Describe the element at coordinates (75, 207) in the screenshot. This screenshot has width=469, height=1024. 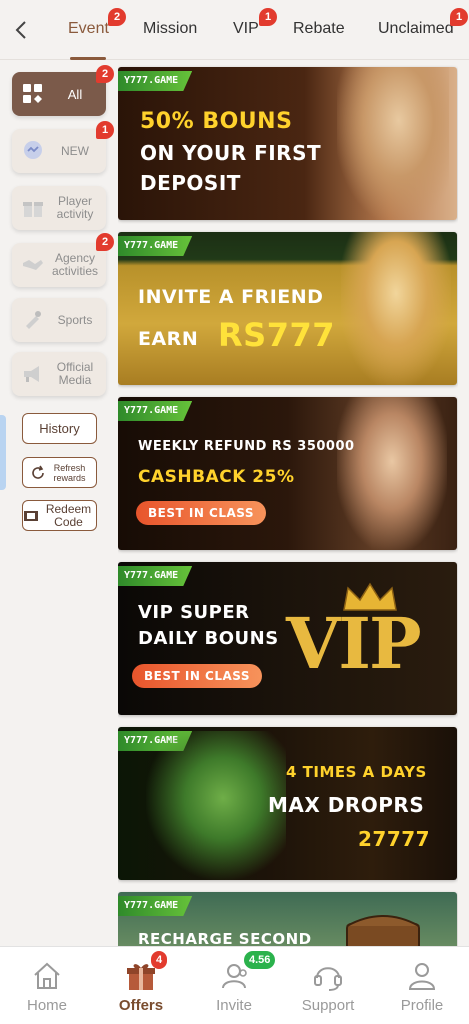
I see `sidebar-item-label: Player activity` at that location.